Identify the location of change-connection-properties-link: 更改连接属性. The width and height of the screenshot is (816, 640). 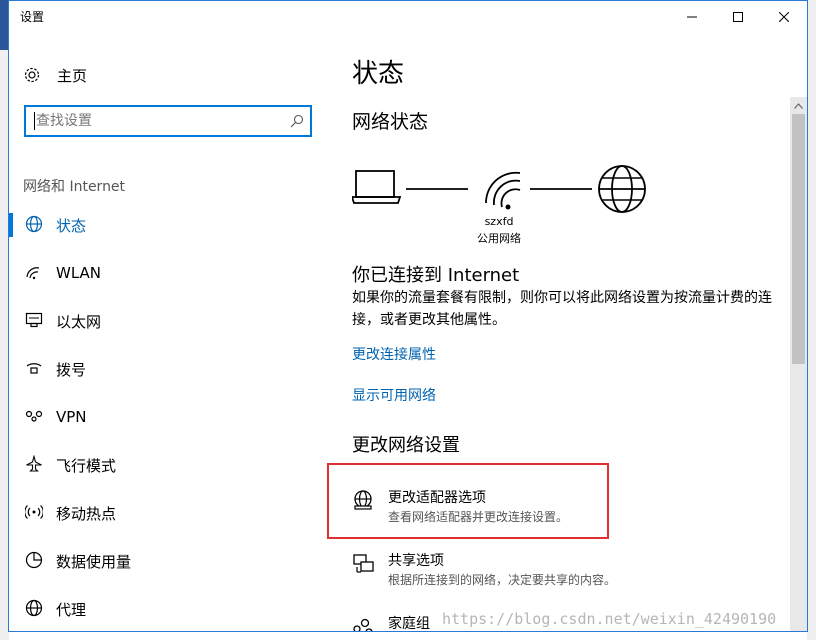
(394, 354).